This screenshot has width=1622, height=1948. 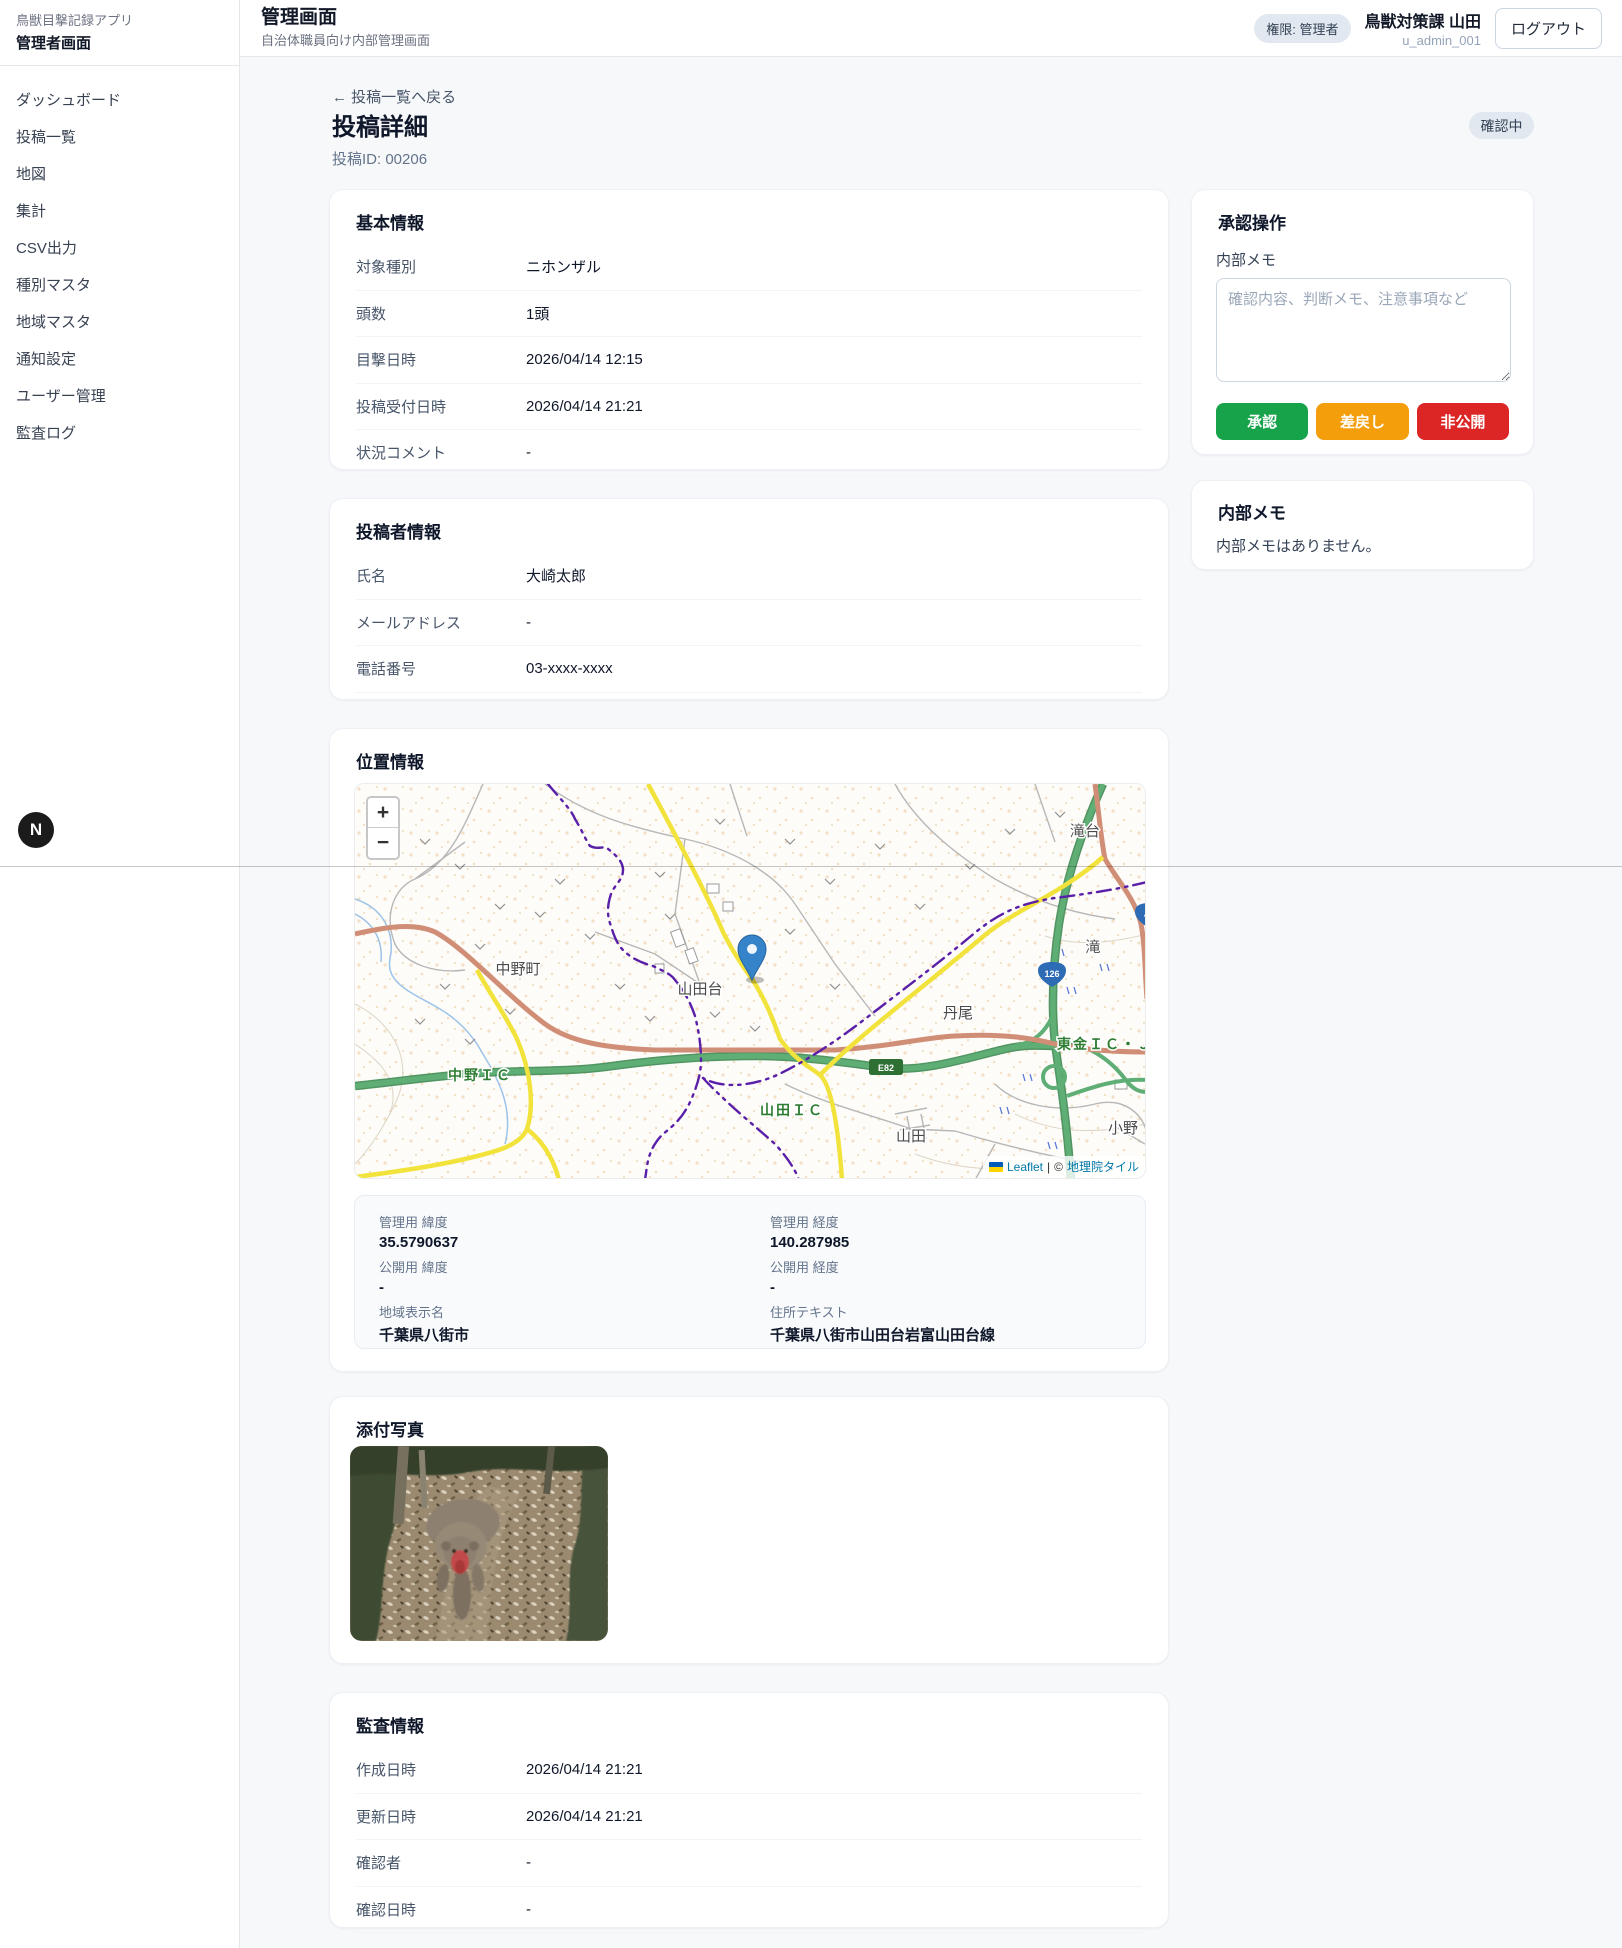 What do you see at coordinates (419, 1242) in the screenshot?
I see `field-value: 35.5790637` at bounding box center [419, 1242].